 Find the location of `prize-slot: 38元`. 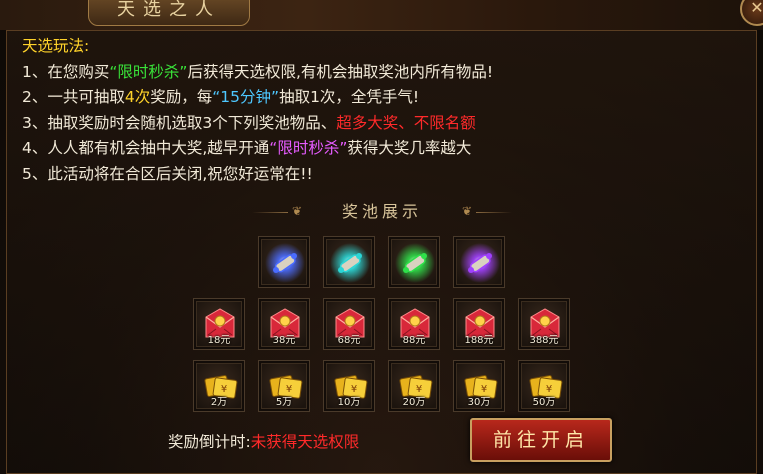

prize-slot: 38元 is located at coordinates (284, 324).